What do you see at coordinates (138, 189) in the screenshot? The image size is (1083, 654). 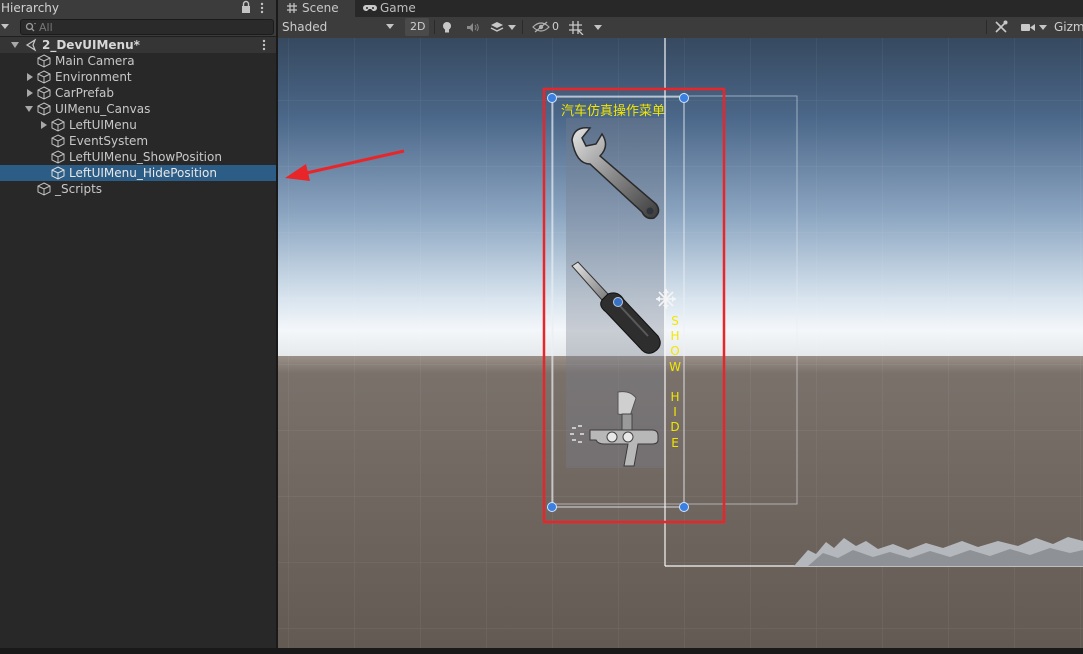 I see `hierarchy-item-scripts: _Scripts` at bounding box center [138, 189].